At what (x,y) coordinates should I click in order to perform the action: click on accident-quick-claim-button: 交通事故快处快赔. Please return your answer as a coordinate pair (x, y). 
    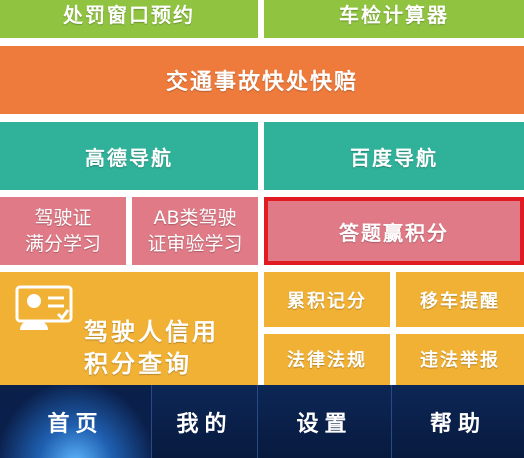
    Looking at the image, I should click on (262, 80).